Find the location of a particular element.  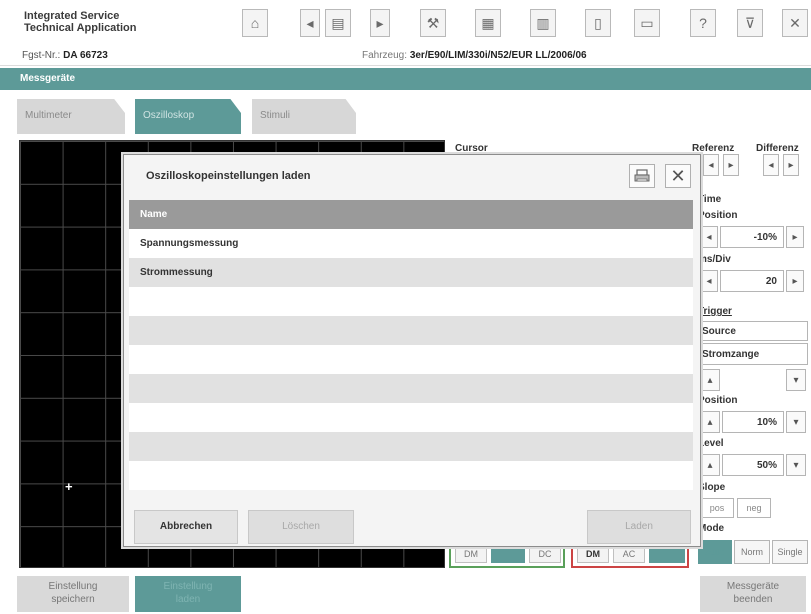

trigger-position-down-button: ▾ is located at coordinates (796, 422).